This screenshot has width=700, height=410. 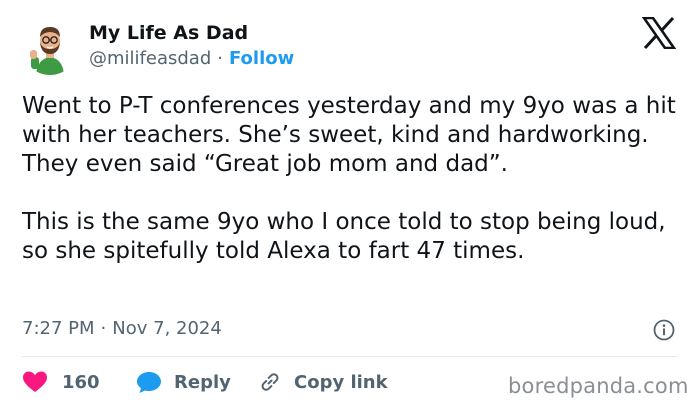 What do you see at coordinates (167, 328) in the screenshot?
I see `tweet-date: Nov 7, 2024` at bounding box center [167, 328].